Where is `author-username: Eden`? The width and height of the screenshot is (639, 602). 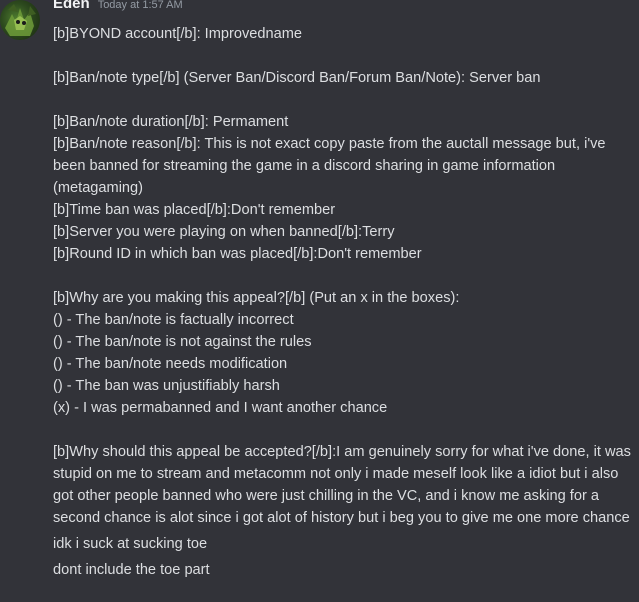 author-username: Eden is located at coordinates (71, 6).